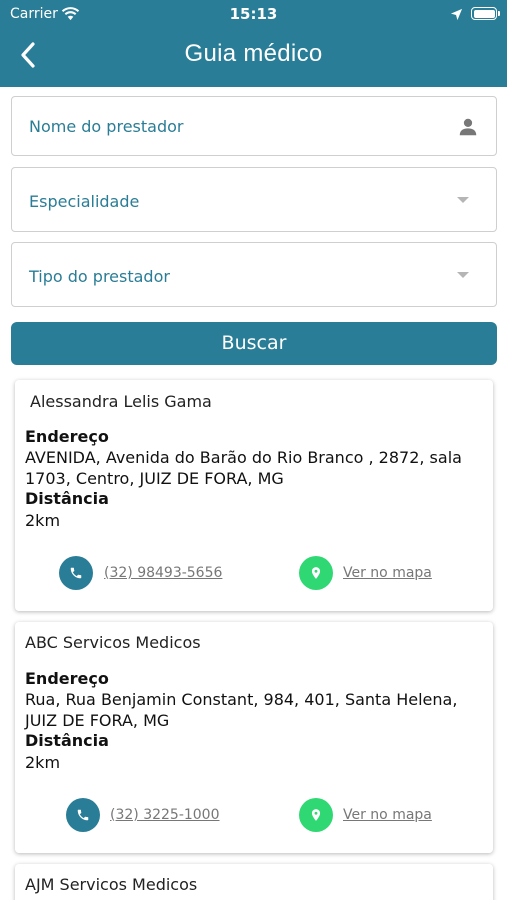 The height and width of the screenshot is (900, 507). Describe the element at coordinates (84, 201) in the screenshot. I see `specialty-placeholder: Especialidade` at that location.